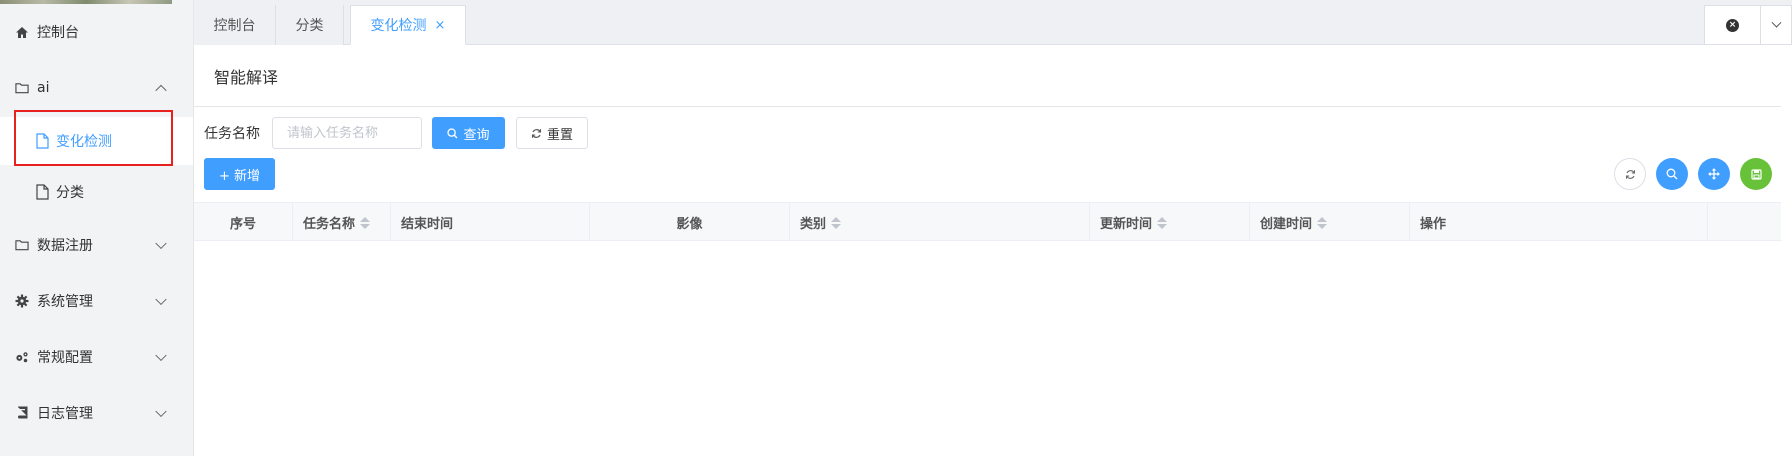  What do you see at coordinates (347, 133) in the screenshot?
I see `task-name-input` at bounding box center [347, 133].